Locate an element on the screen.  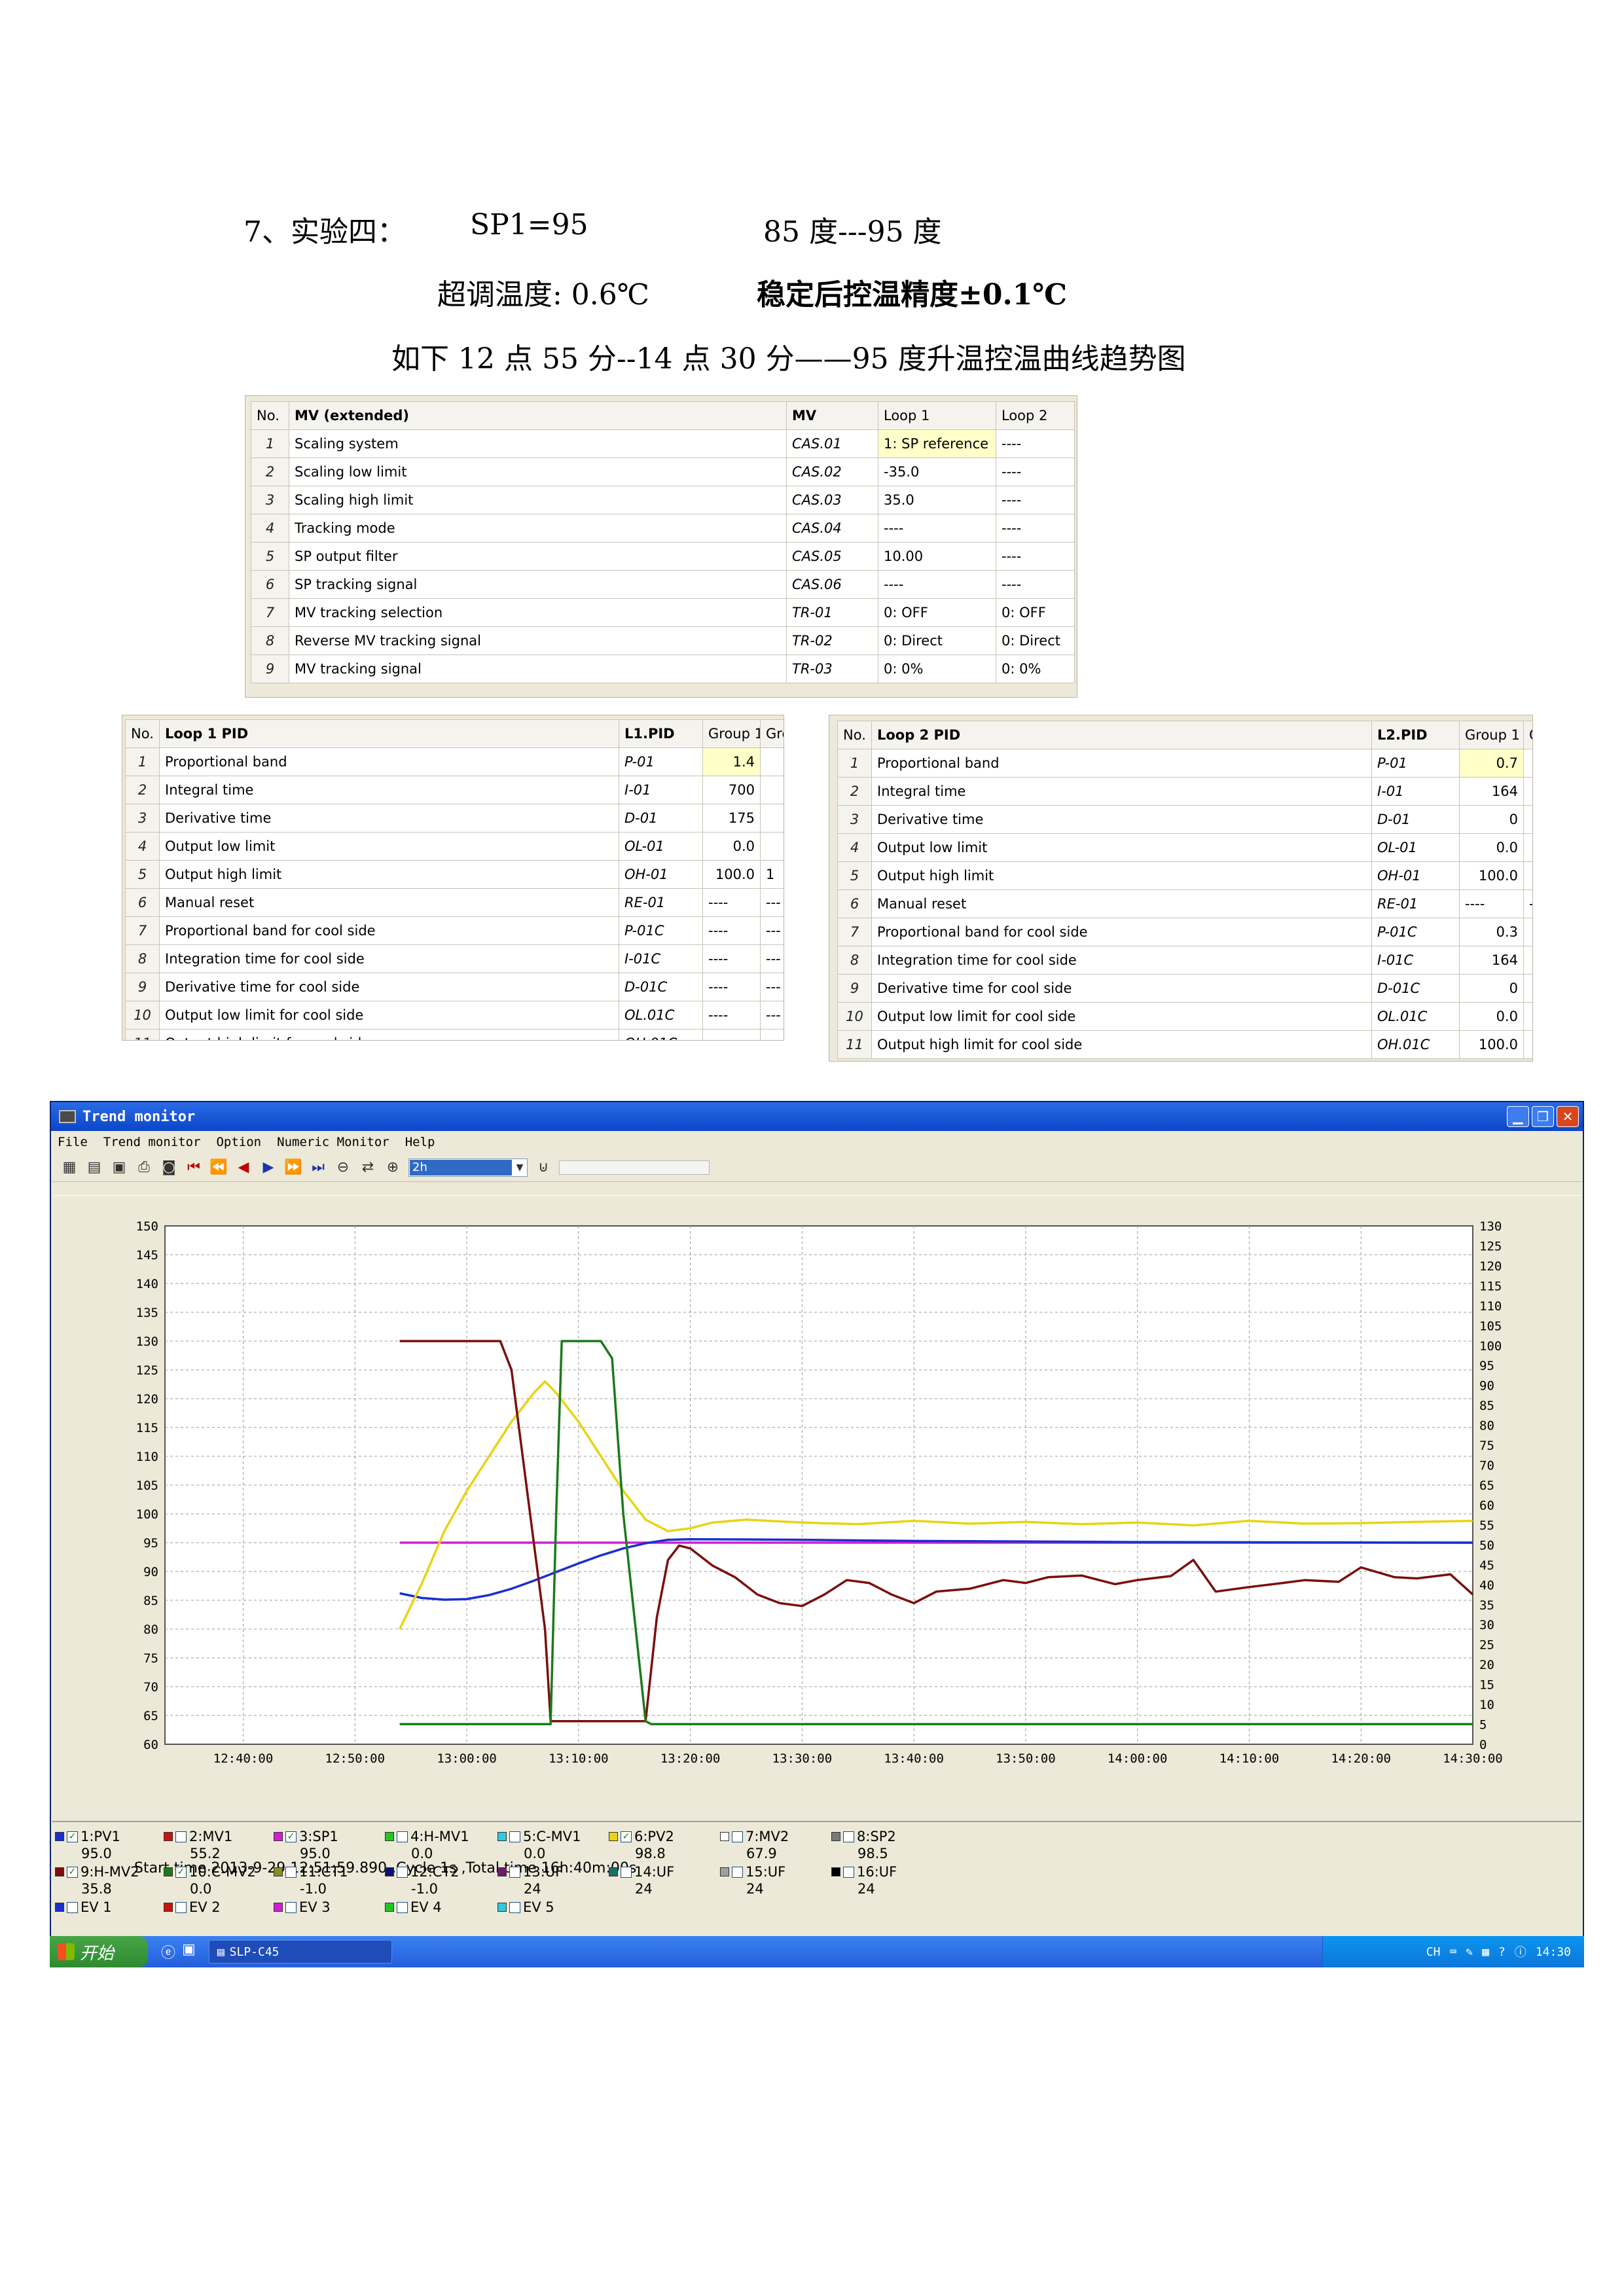
value-cell: 0.7 is located at coordinates (1491, 763).